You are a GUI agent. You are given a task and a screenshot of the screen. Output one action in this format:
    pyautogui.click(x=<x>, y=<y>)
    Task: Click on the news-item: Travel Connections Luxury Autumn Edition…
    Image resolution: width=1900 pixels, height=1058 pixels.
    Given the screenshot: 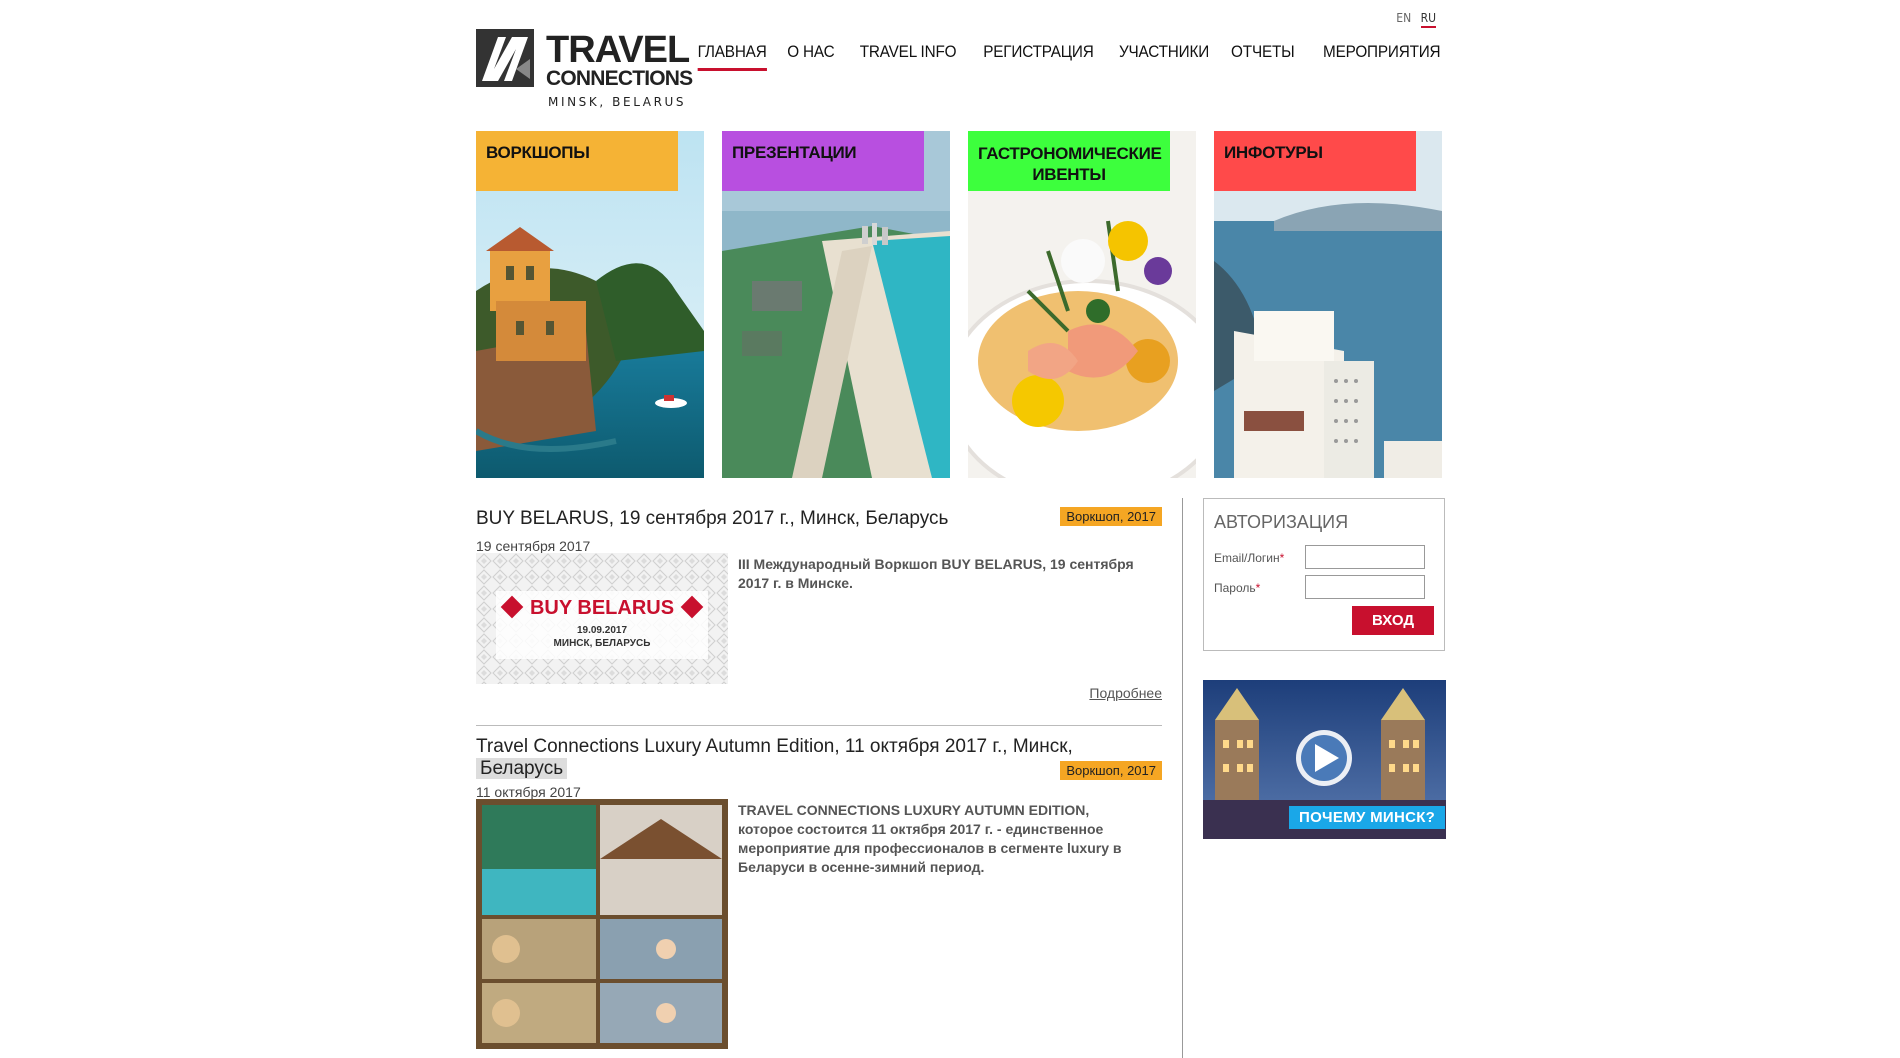 What is the action you would take?
    pyautogui.click(x=819, y=896)
    